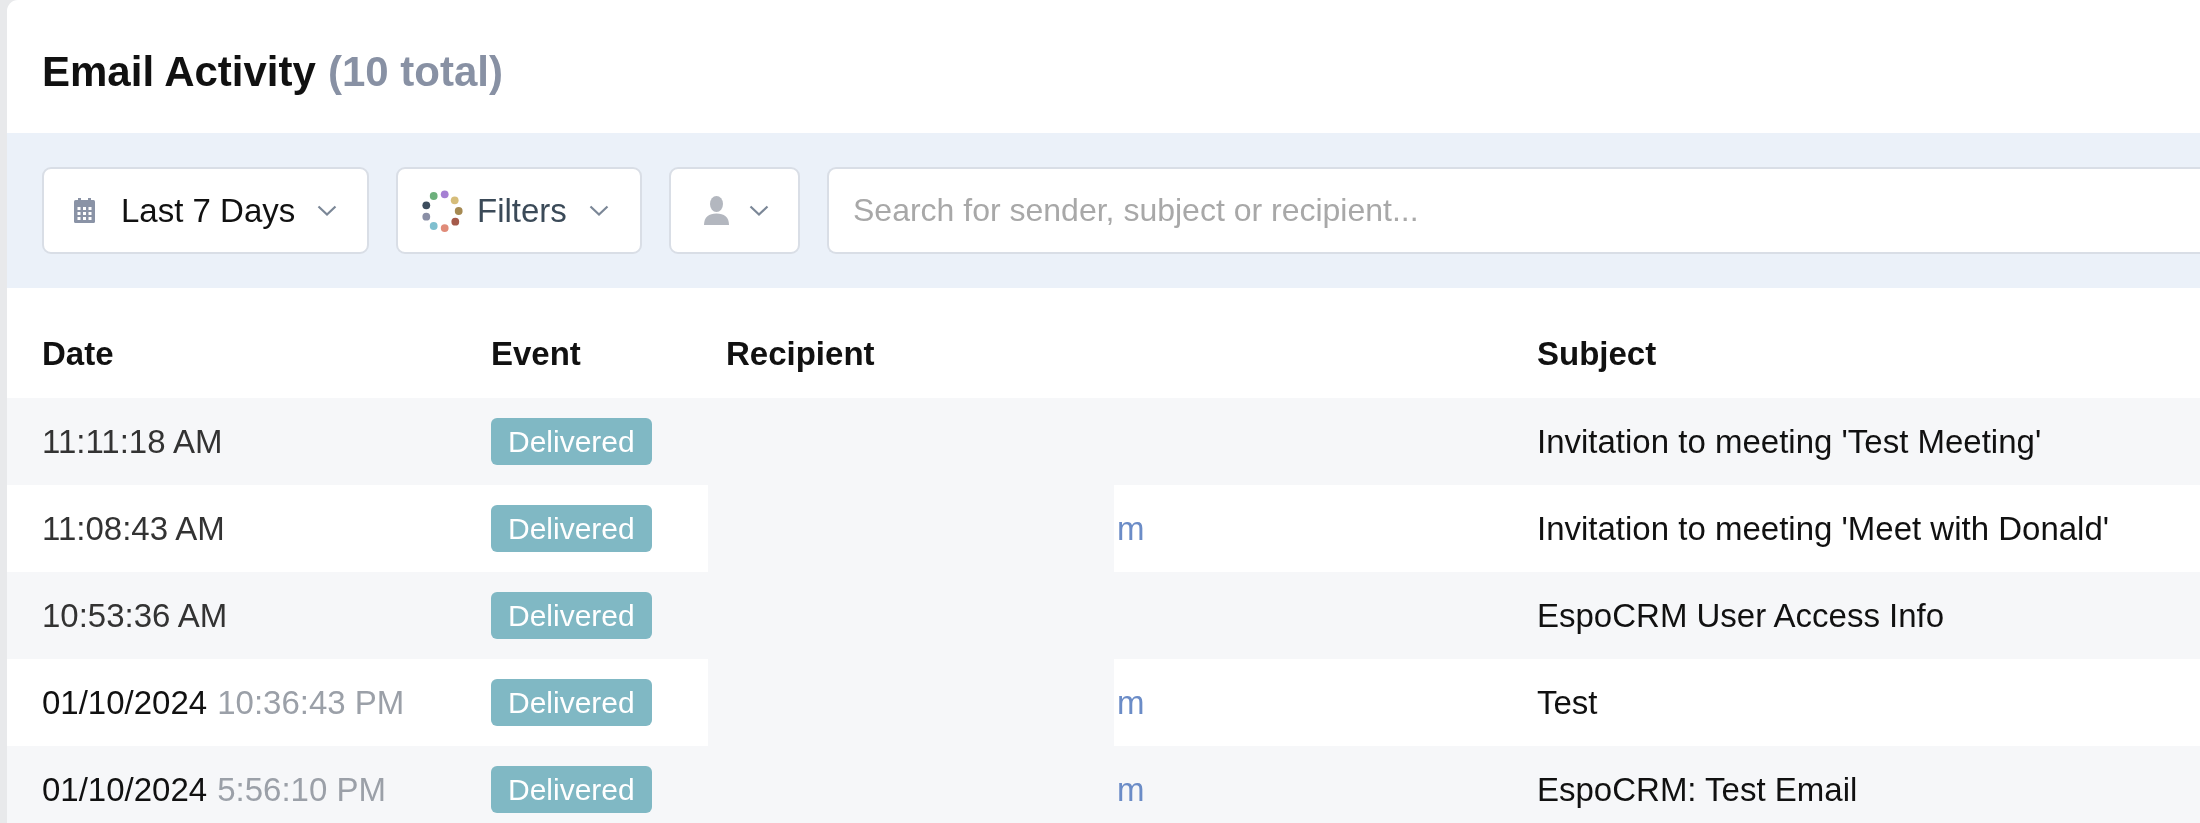 Image resolution: width=2200 pixels, height=823 pixels. I want to click on user-icon, so click(716, 210).